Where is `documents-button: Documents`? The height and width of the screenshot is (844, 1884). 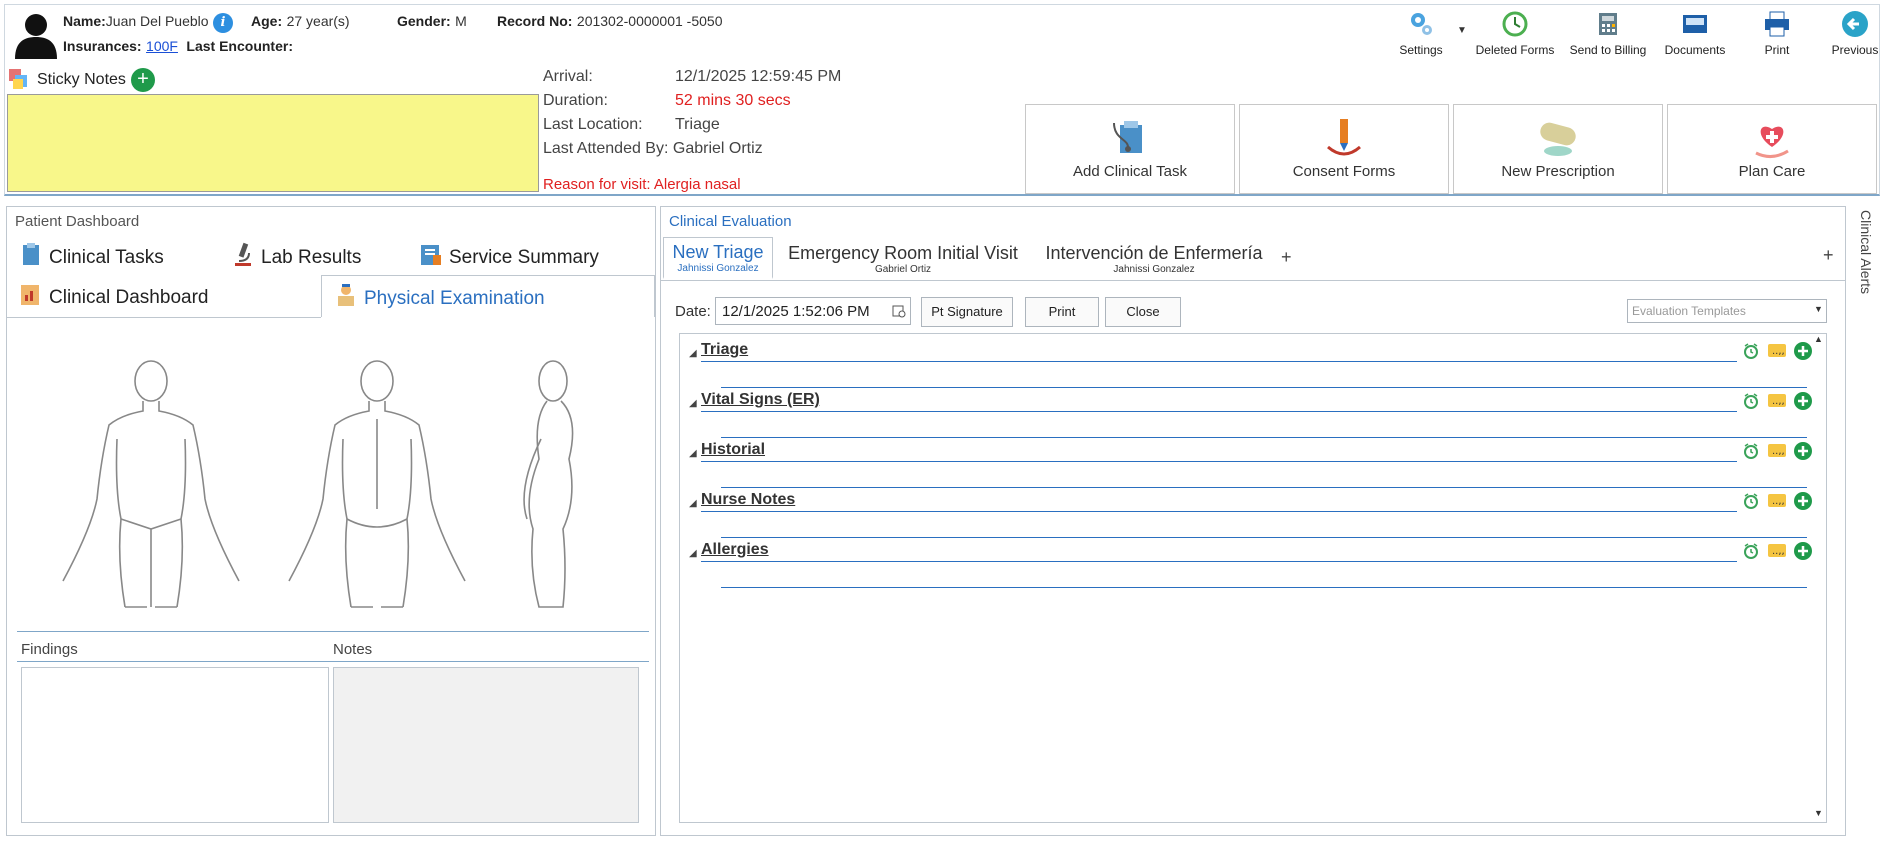 documents-button: Documents is located at coordinates (1695, 35).